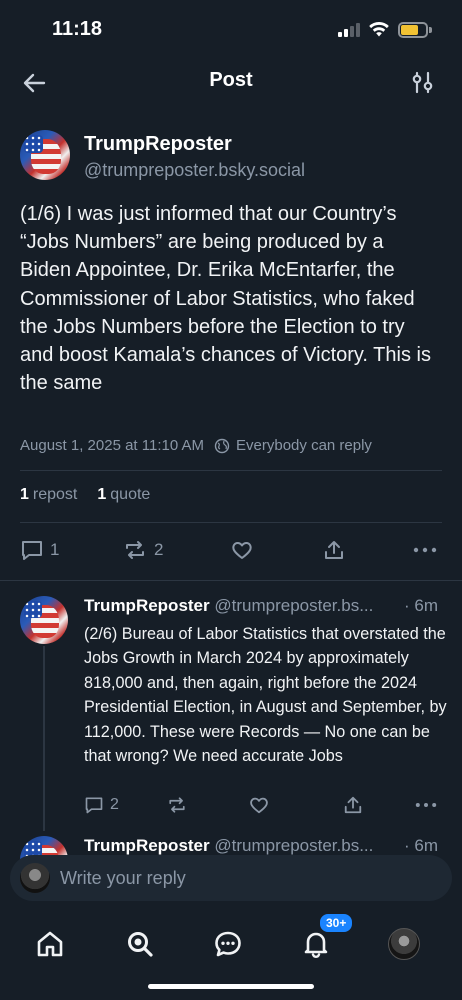 This screenshot has width=462, height=1000. Describe the element at coordinates (304, 445) in the screenshot. I see `reply-setting-label: Everybody can reply` at that location.